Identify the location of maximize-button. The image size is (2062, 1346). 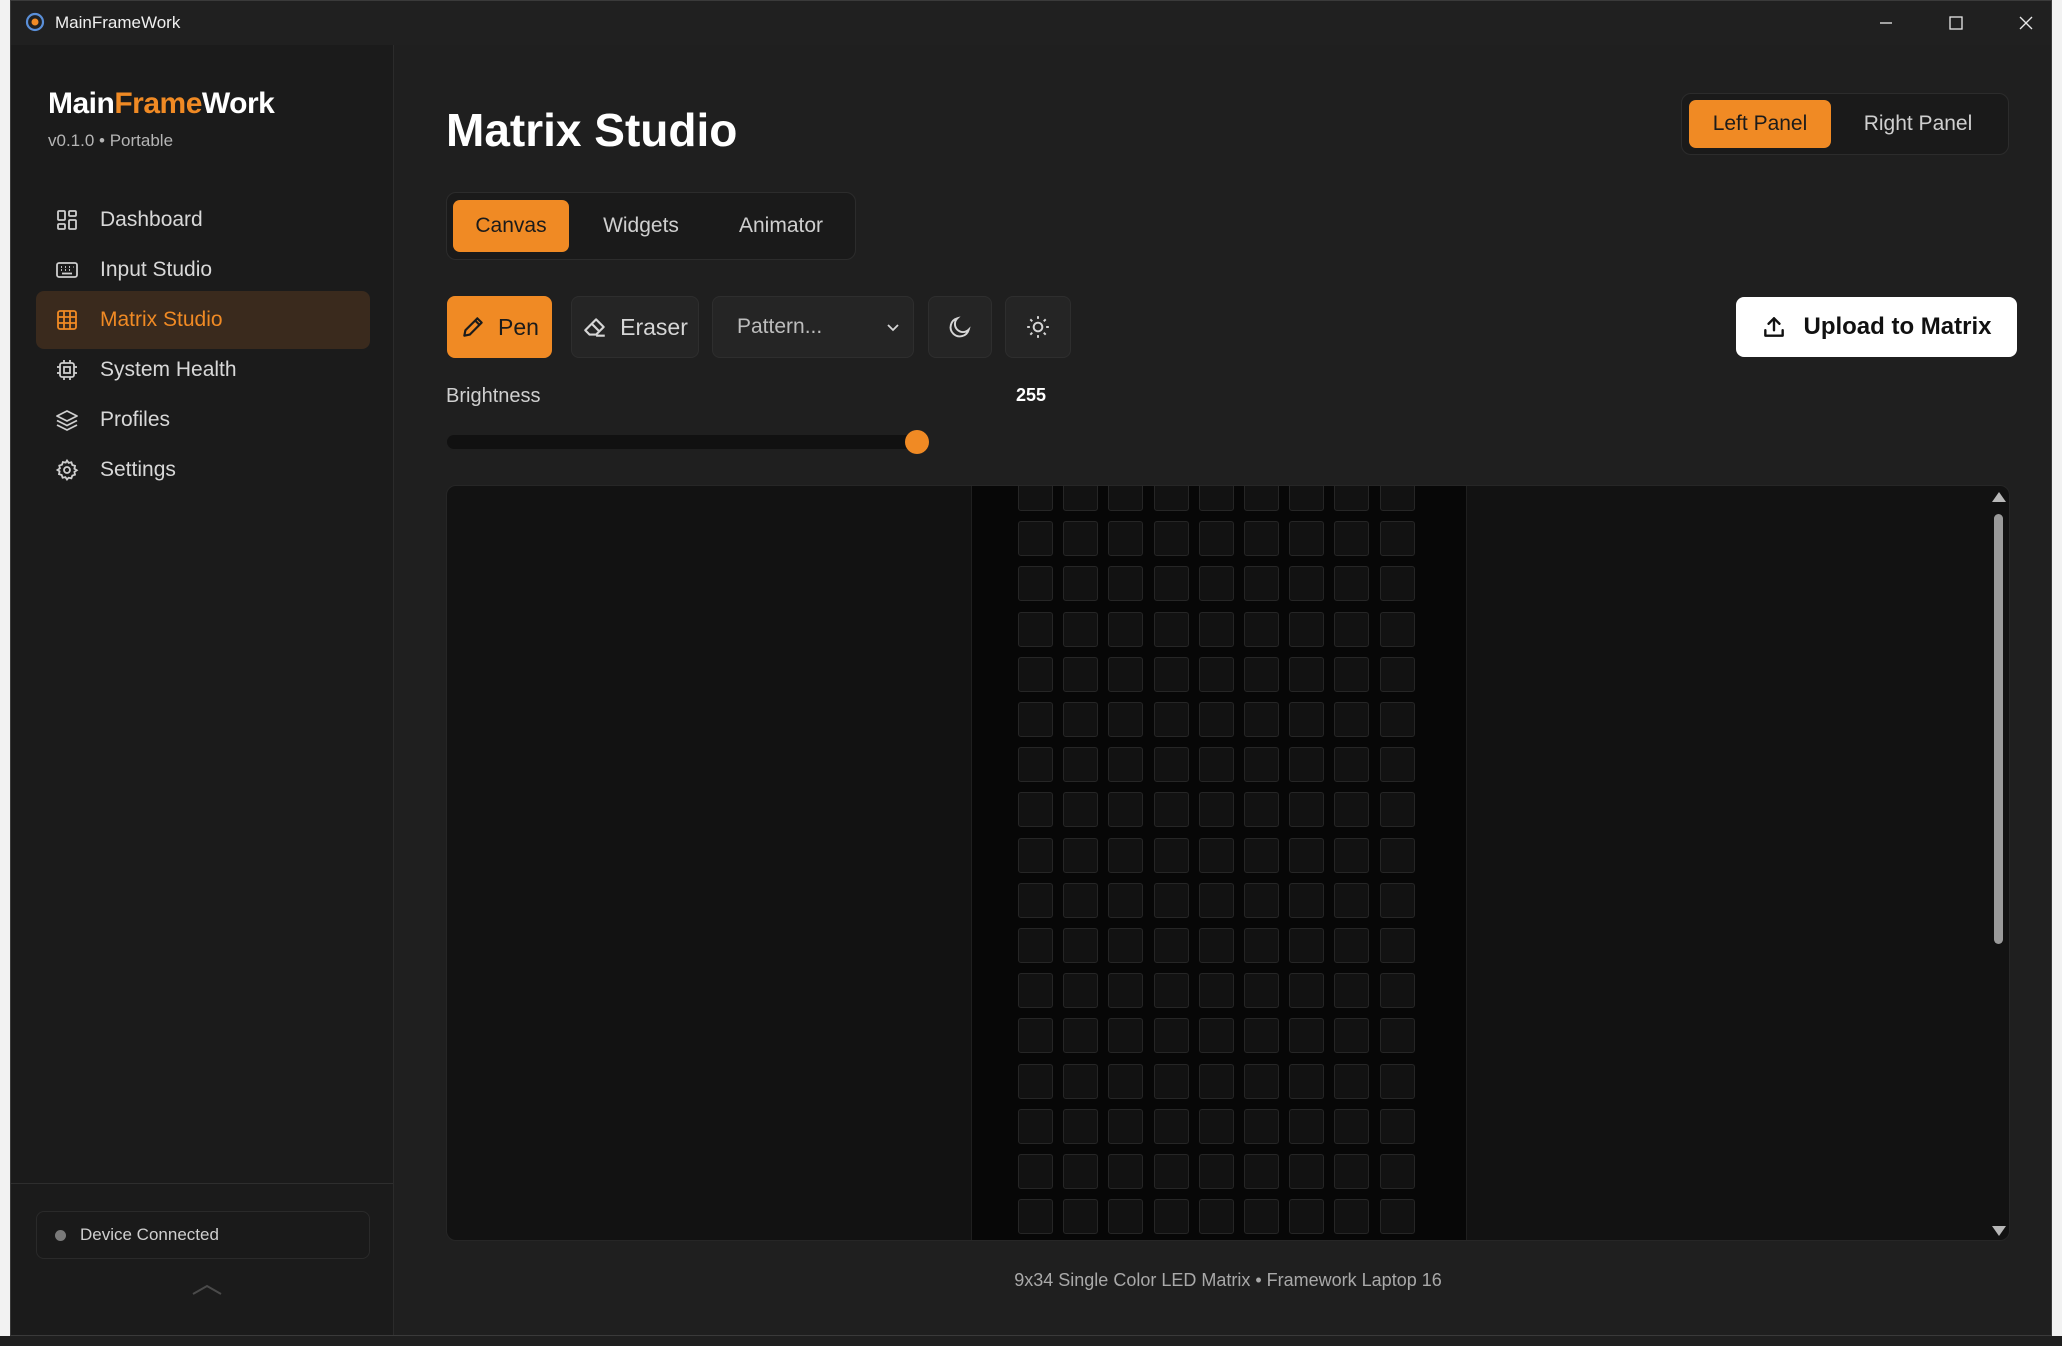
(1956, 23).